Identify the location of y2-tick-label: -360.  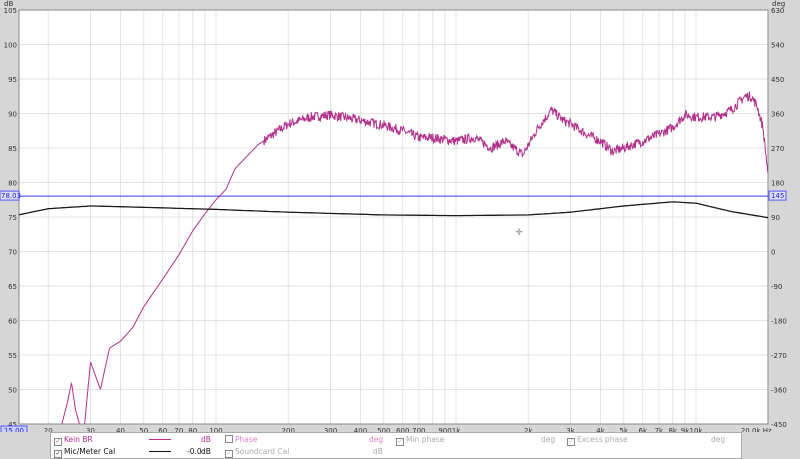
(779, 391).